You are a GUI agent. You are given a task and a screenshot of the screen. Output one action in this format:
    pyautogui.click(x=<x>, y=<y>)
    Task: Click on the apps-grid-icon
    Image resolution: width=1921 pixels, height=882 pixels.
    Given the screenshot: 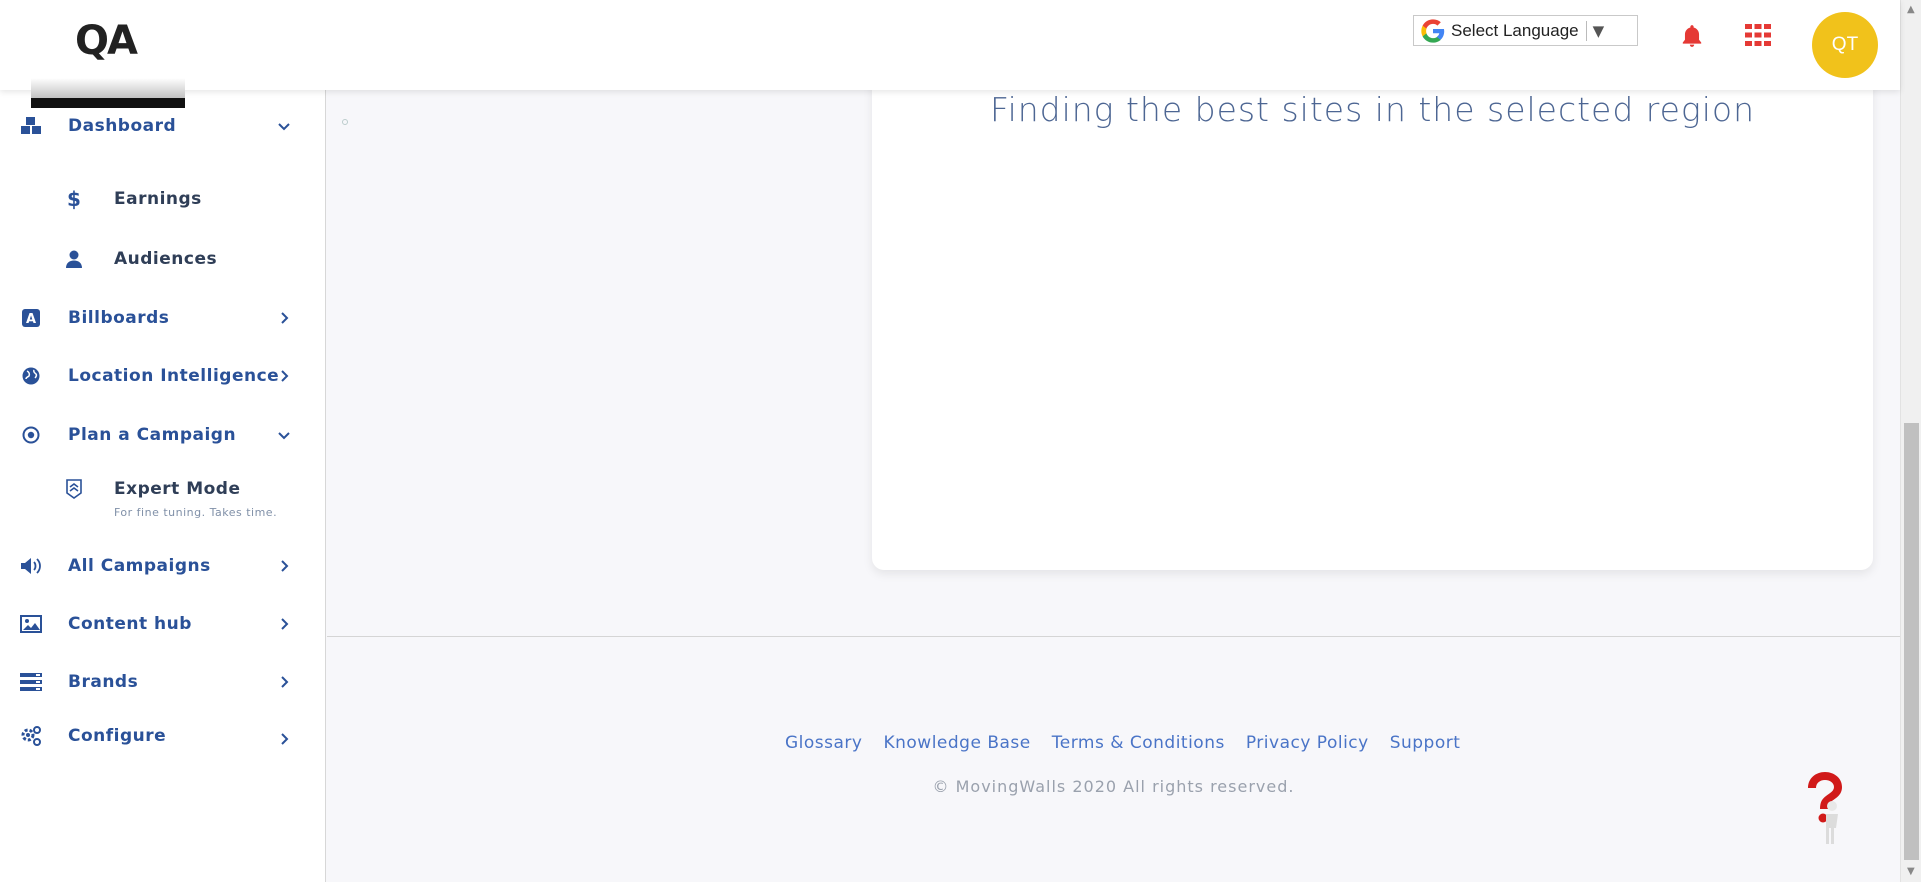 What is the action you would take?
    pyautogui.click(x=1758, y=35)
    